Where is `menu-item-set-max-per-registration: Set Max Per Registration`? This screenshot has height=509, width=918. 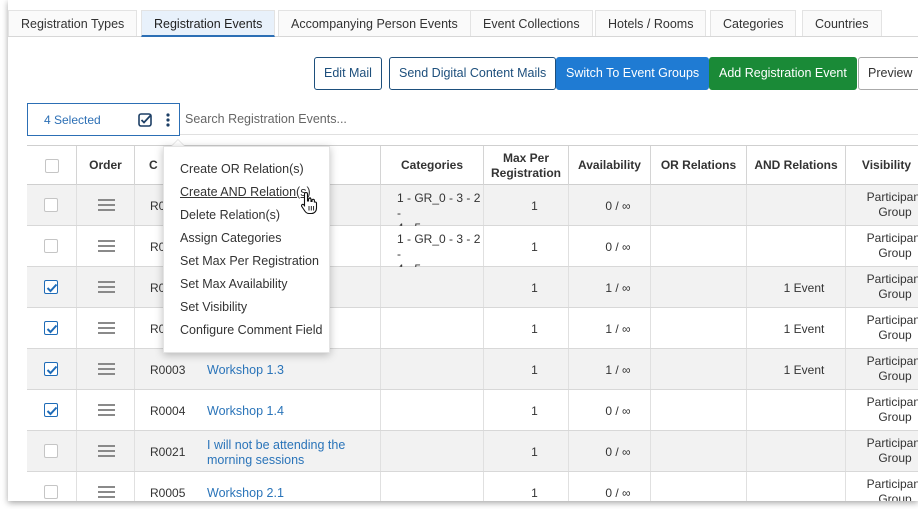 menu-item-set-max-per-registration: Set Max Per Registration is located at coordinates (249, 261).